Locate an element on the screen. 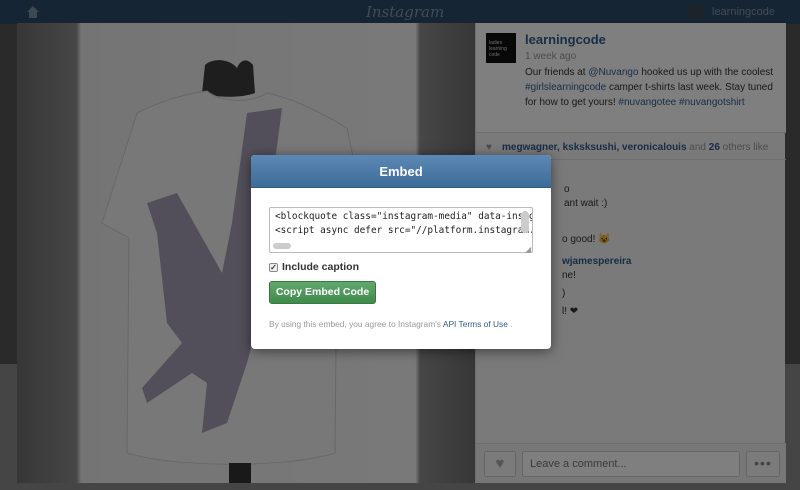 The width and height of the screenshot is (800, 490). include-caption-option: ✓ Include caption is located at coordinates (314, 267).